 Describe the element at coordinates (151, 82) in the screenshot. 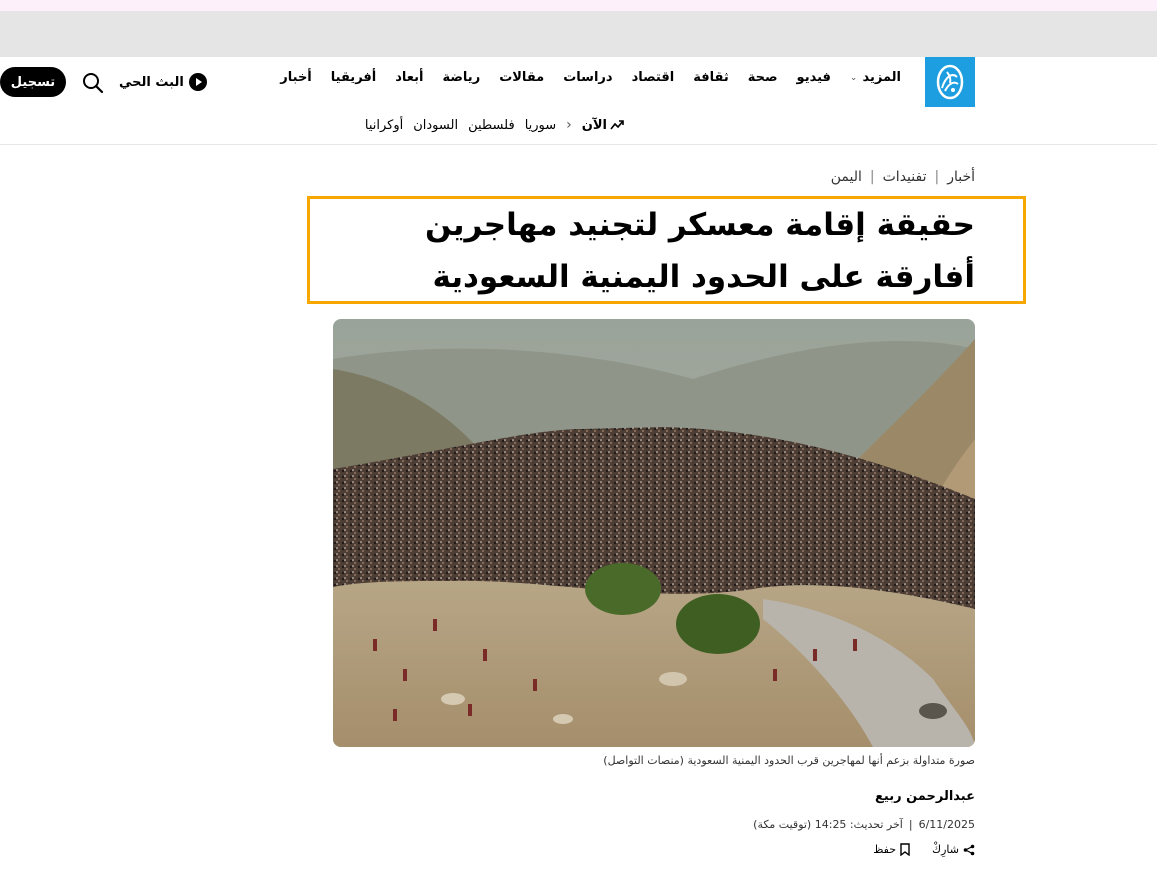

I see `live-label: البث الحي` at that location.